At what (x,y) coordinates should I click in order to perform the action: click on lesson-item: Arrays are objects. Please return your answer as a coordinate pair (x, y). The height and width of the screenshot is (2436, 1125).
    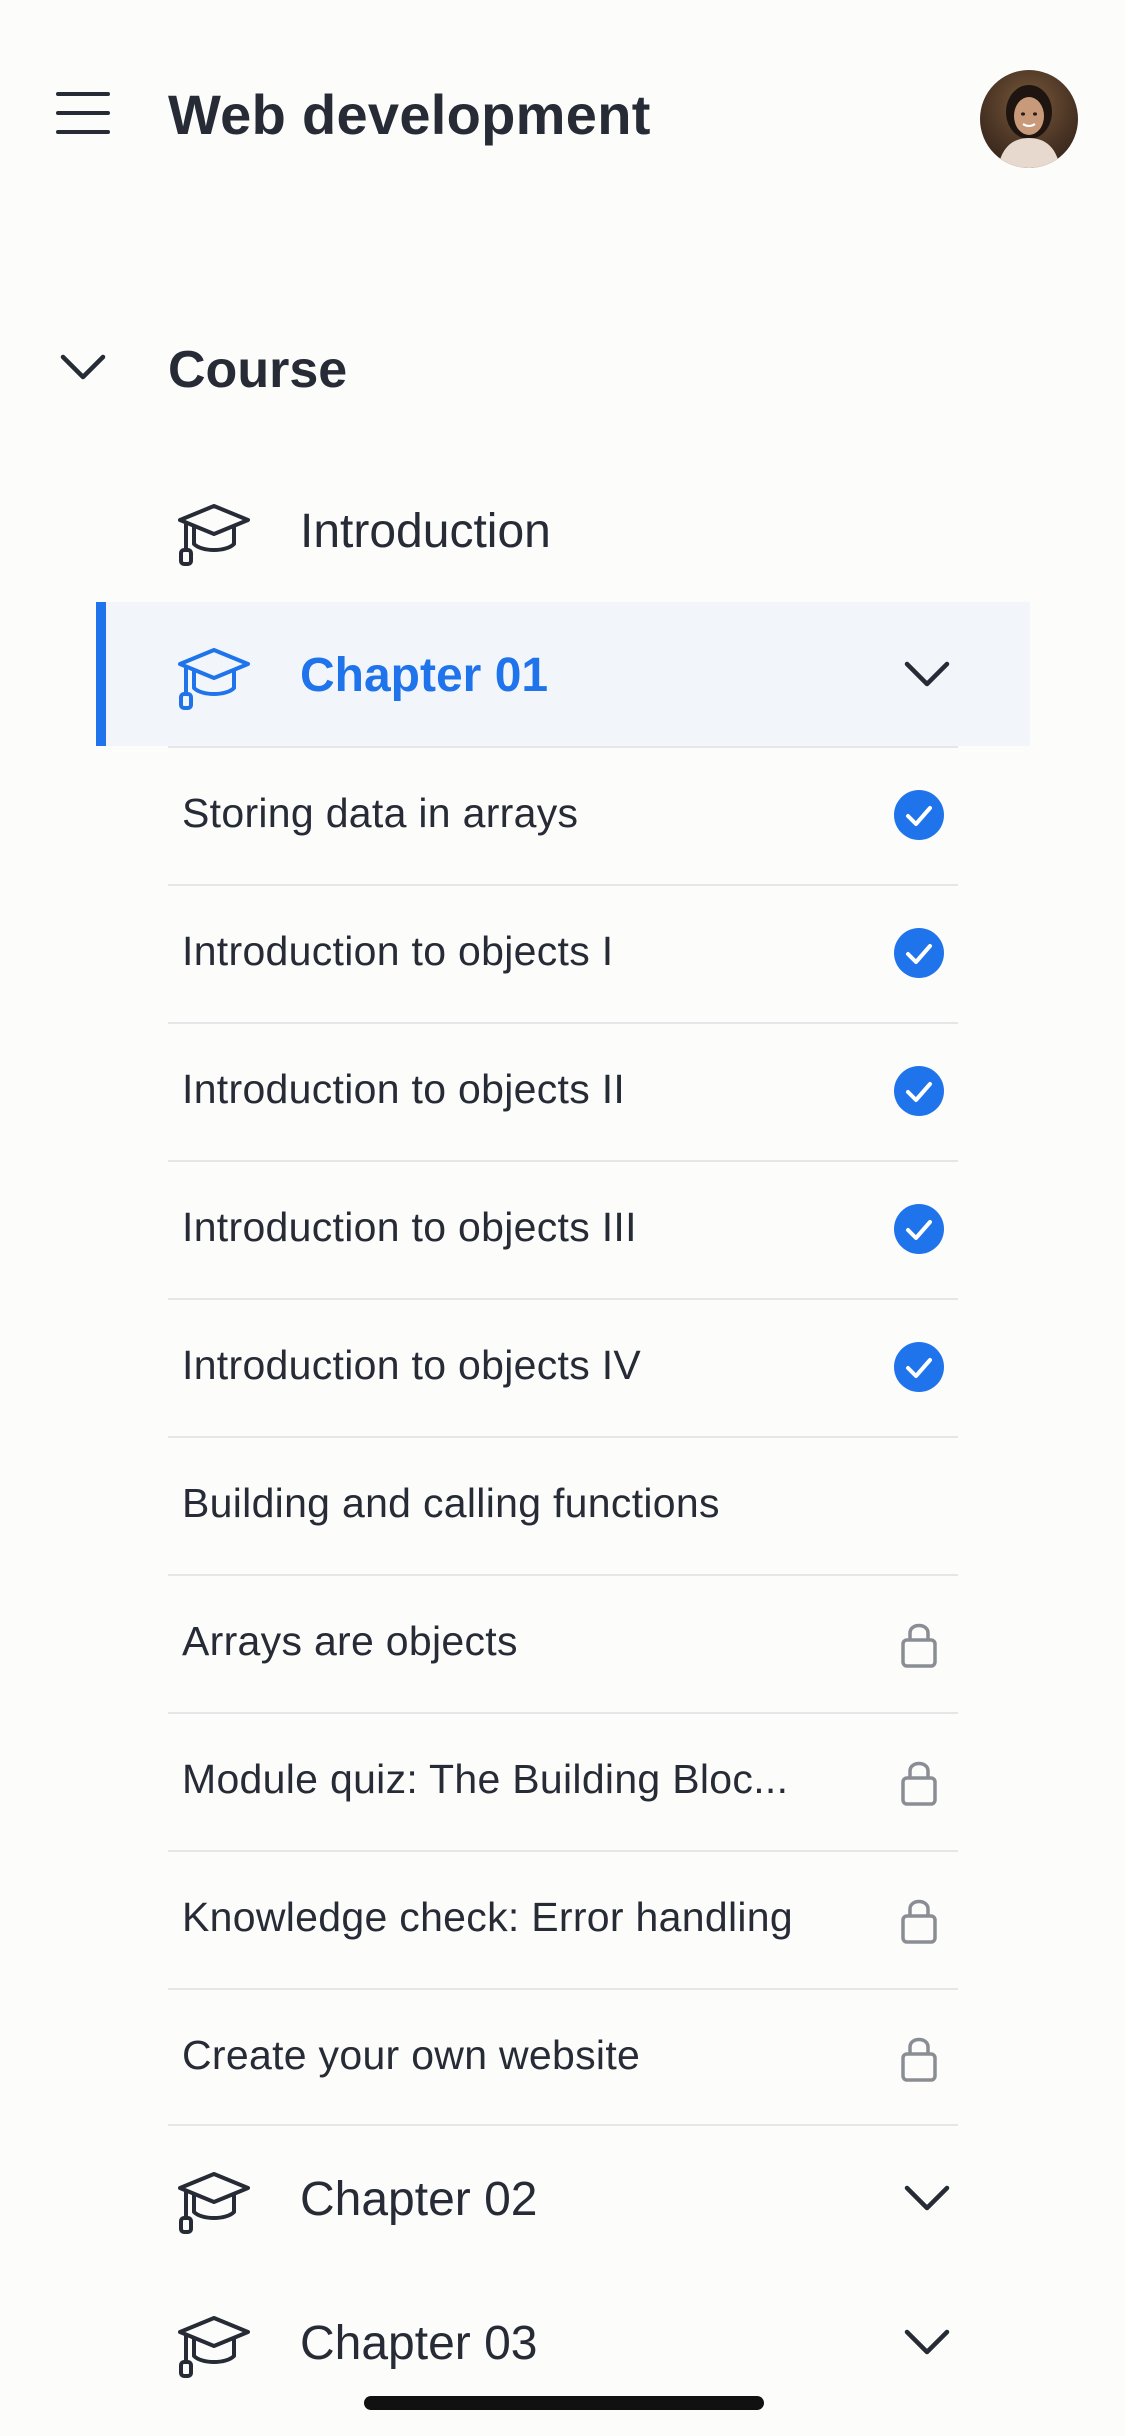
    Looking at the image, I should click on (563, 1643).